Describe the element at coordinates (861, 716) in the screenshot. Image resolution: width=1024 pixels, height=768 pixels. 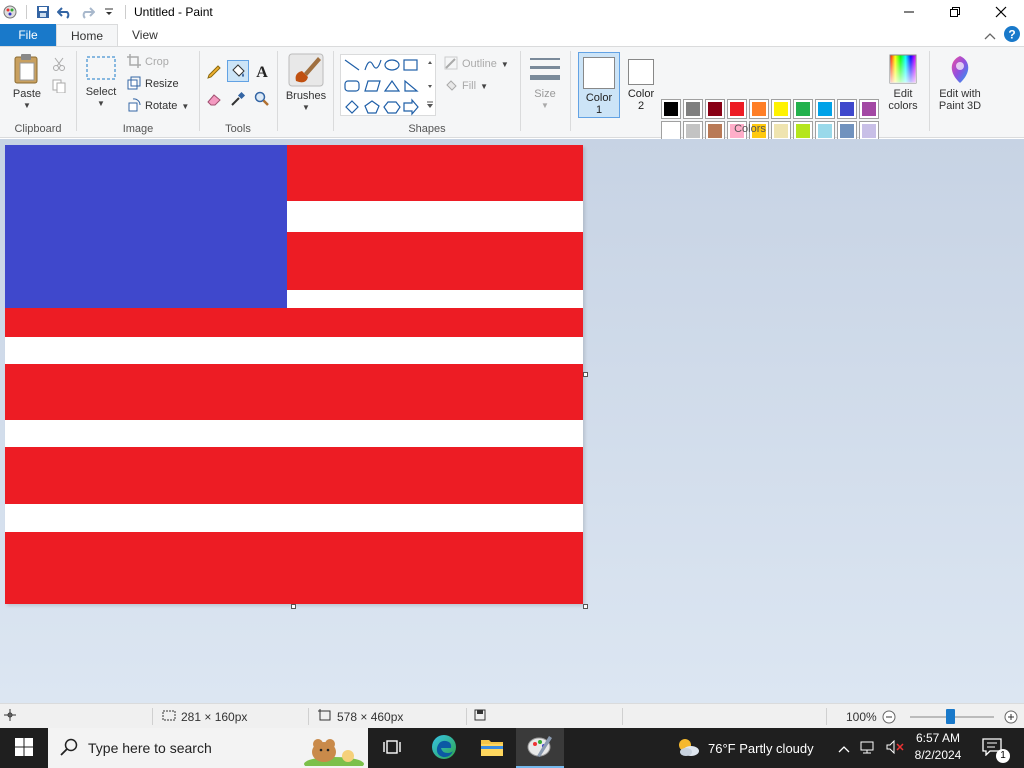
I see `zoom-level: 100%` at that location.